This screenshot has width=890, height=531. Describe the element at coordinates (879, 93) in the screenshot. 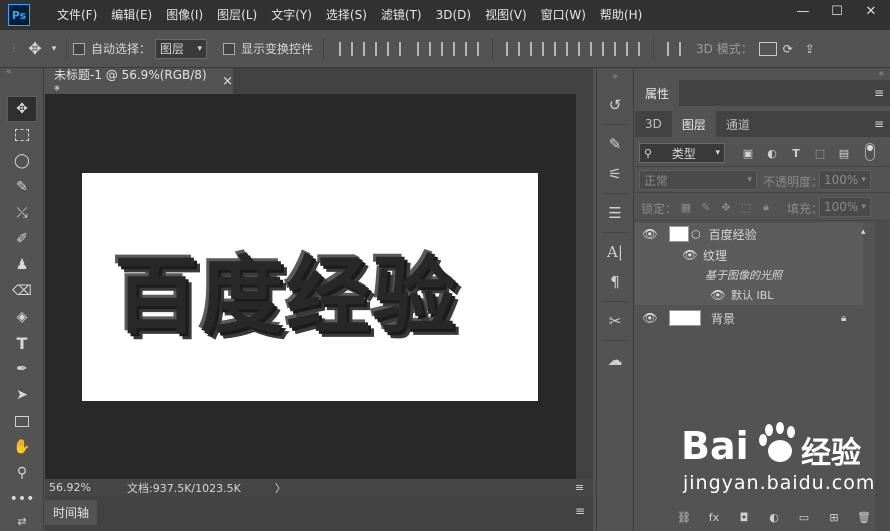

I see `properties-menu-icon: ≡` at that location.